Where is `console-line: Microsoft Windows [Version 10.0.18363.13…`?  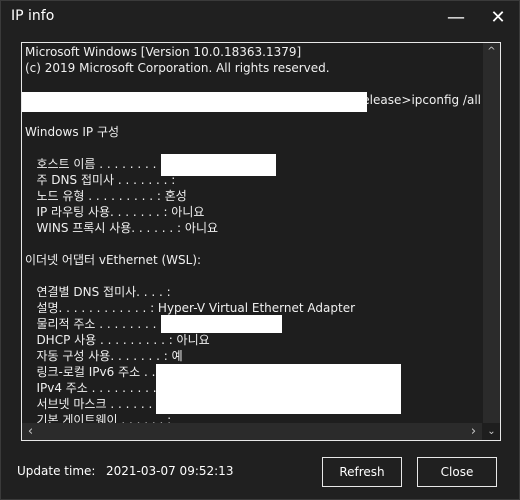
console-line: Microsoft Windows [Version 10.0.18363.13… is located at coordinates (163, 52).